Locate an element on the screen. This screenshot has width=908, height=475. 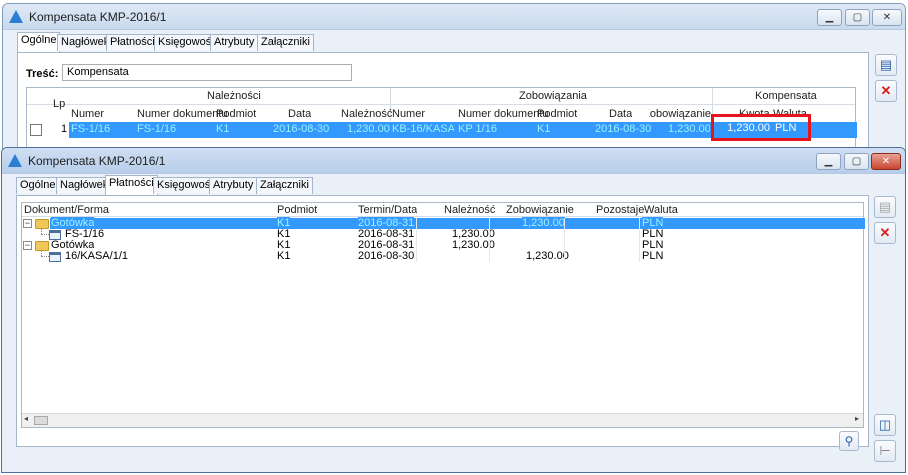
col-lp: Lp is located at coordinates (59, 104).